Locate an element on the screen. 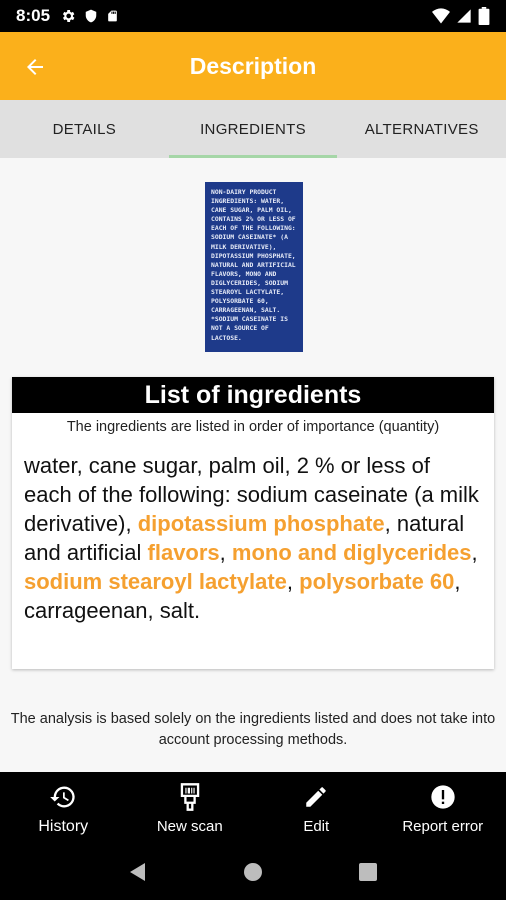 Image resolution: width=506 pixels, height=900 pixels. ingredients-card-title: List of ingredients is located at coordinates (253, 395).